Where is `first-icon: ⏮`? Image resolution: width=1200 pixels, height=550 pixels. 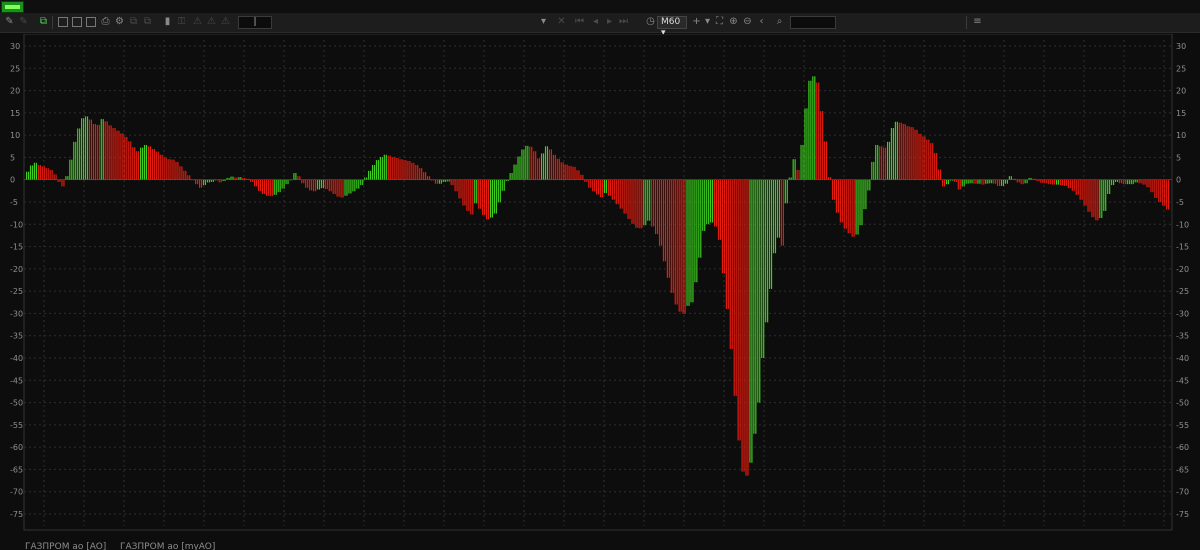 first-icon: ⏮ is located at coordinates (579, 21).